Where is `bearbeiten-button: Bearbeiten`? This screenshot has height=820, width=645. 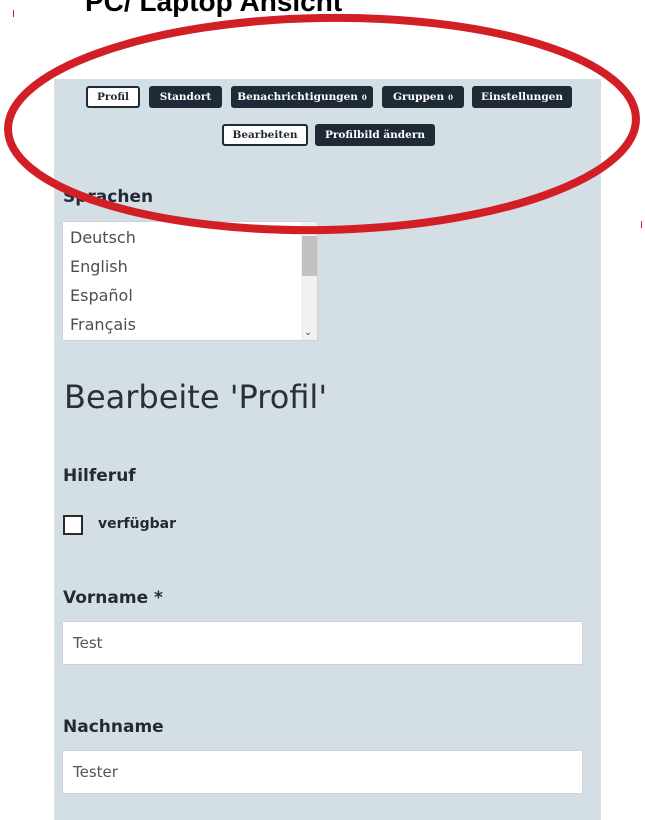
bearbeiten-button: Bearbeiten is located at coordinates (265, 135).